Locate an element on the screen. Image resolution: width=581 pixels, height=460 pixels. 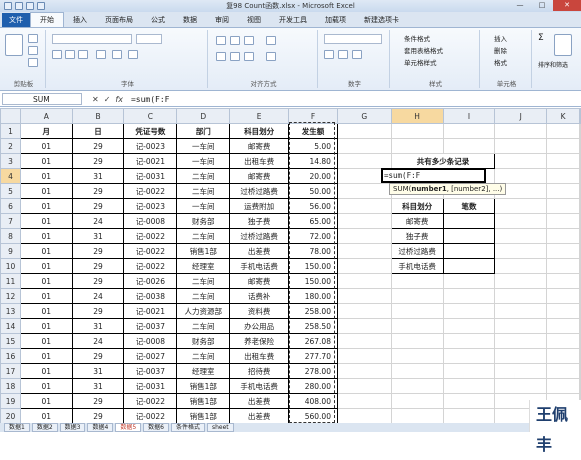
table-header-cell: 月 is located at coordinates (46, 131).